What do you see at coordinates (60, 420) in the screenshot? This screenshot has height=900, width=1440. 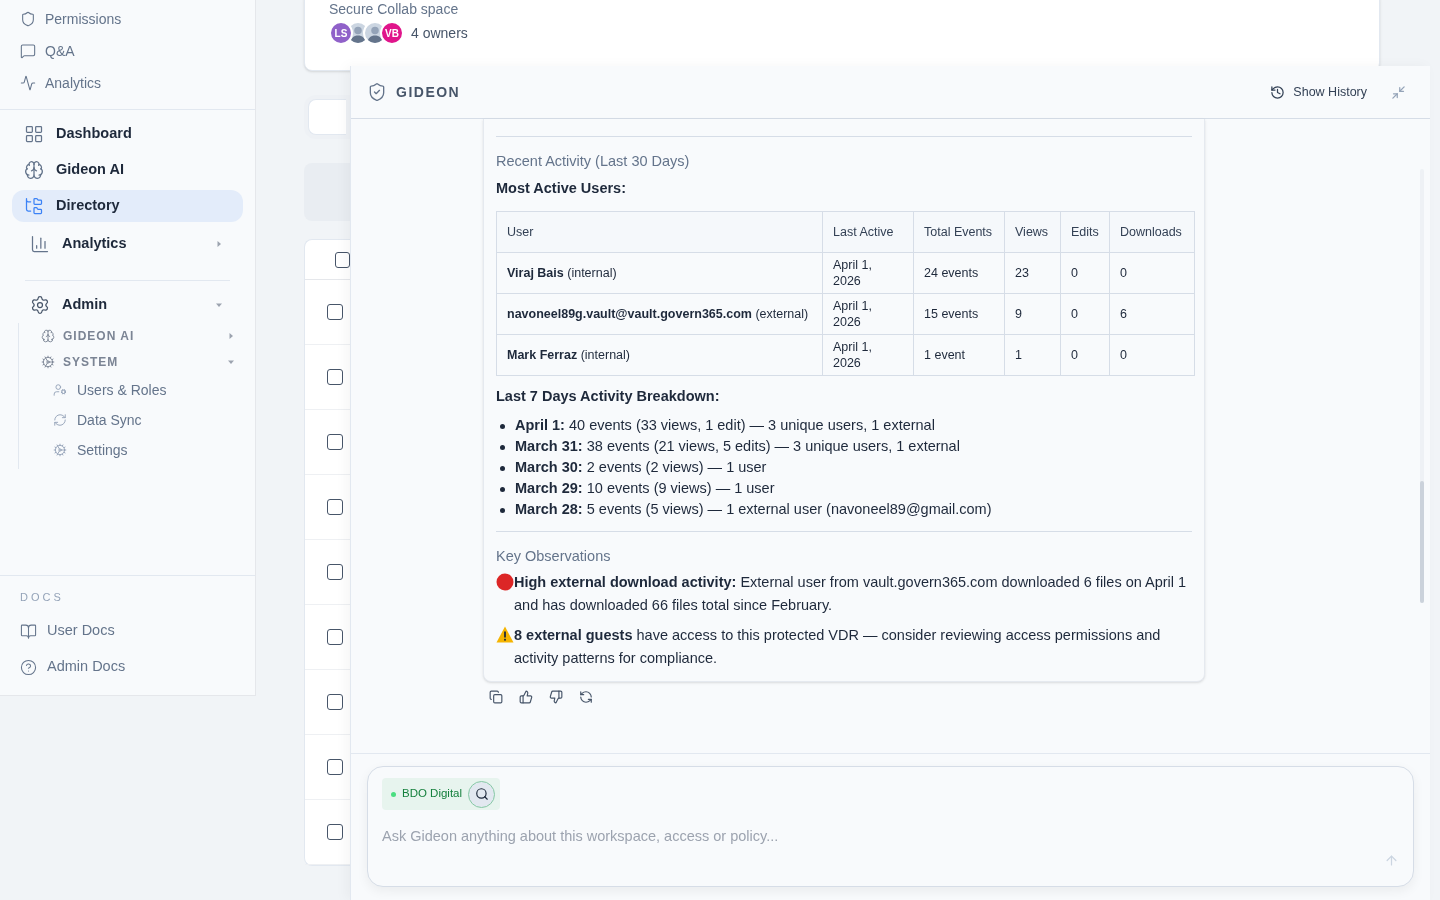 I see `sync-icon` at bounding box center [60, 420].